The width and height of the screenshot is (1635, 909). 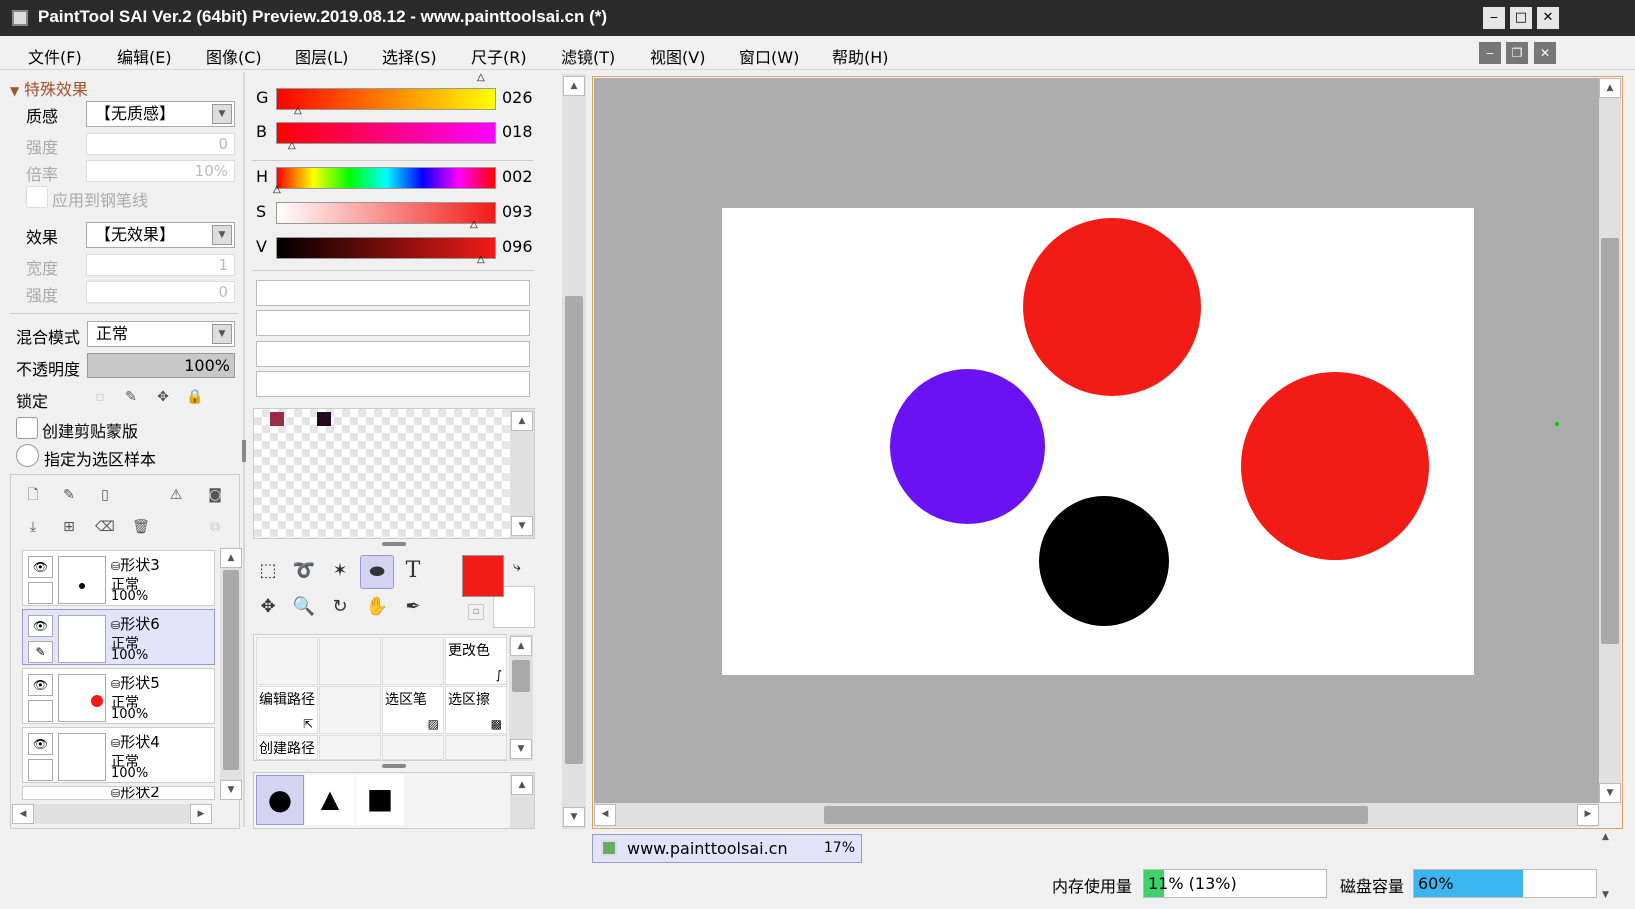 What do you see at coordinates (118, 637) in the screenshot?
I see `layer-item: 👁 ✎ ⛁形状6 正常 100%` at bounding box center [118, 637].